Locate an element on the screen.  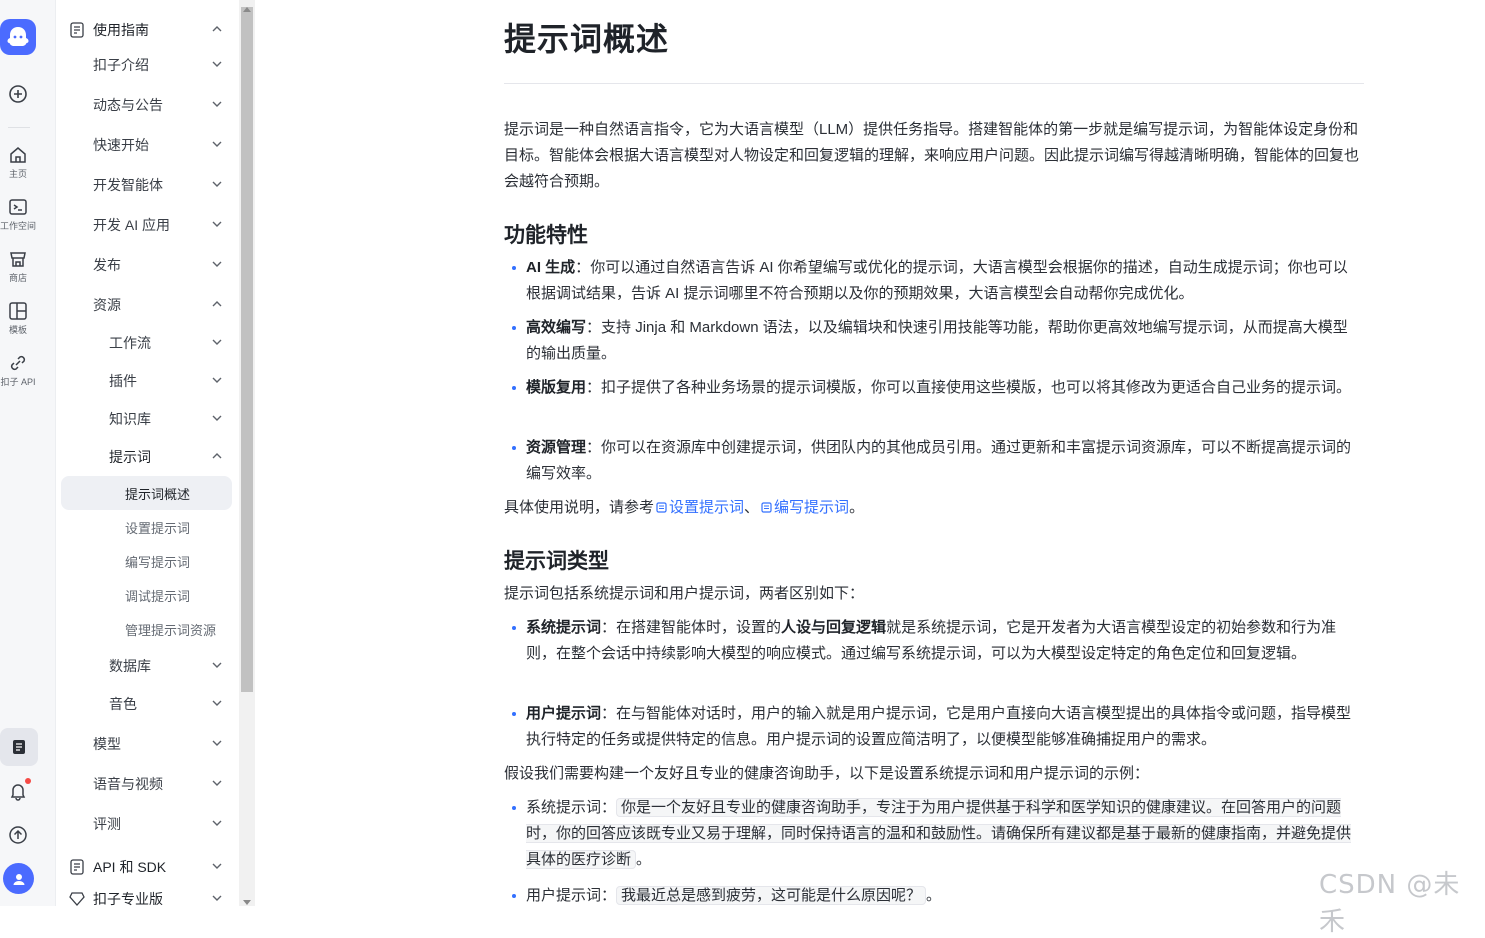
nav-label: 插件 is located at coordinates (123, 381).